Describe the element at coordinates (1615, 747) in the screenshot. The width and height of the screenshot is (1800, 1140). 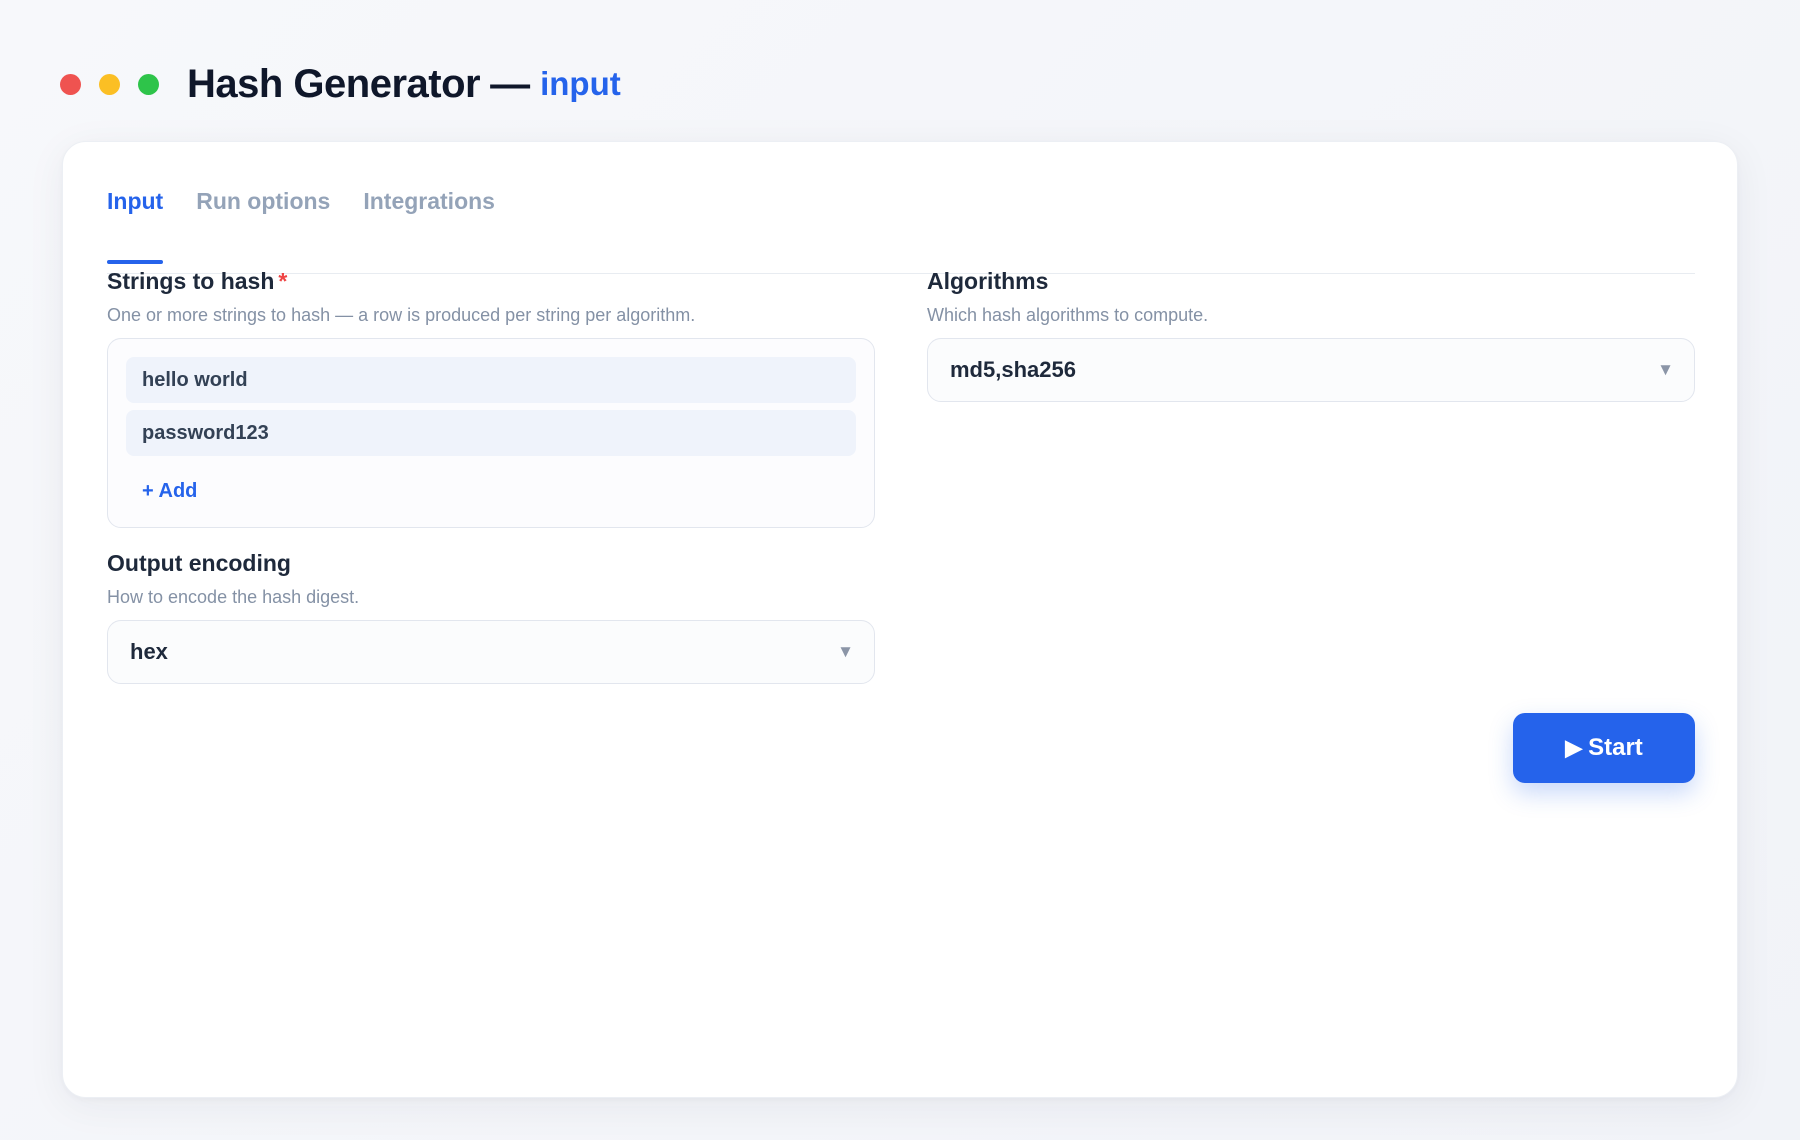
I see `start-label: Start` at that location.